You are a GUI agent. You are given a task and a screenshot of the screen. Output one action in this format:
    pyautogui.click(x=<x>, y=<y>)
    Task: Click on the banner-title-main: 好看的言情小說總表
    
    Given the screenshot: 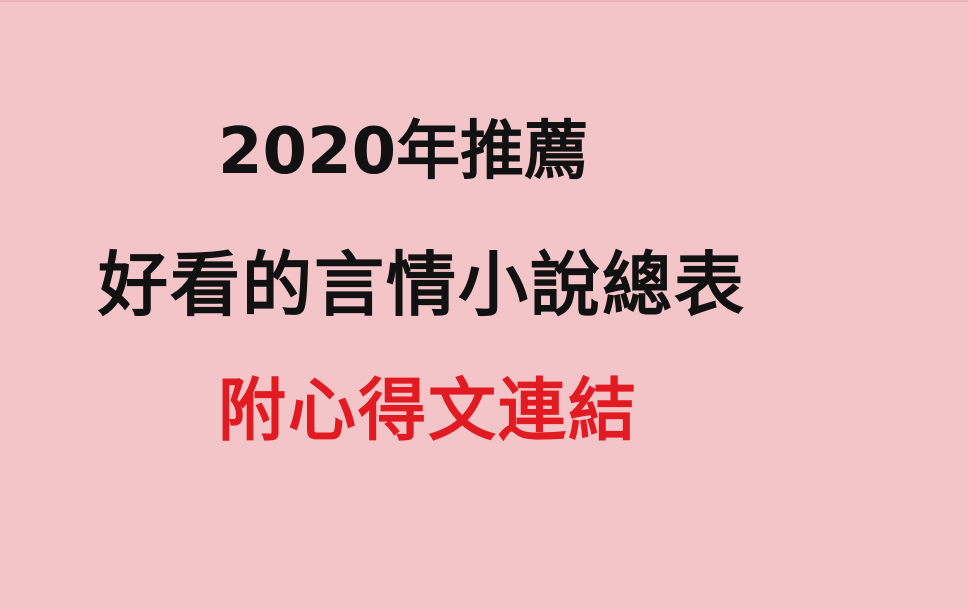 What is the action you would take?
    pyautogui.click(x=422, y=285)
    